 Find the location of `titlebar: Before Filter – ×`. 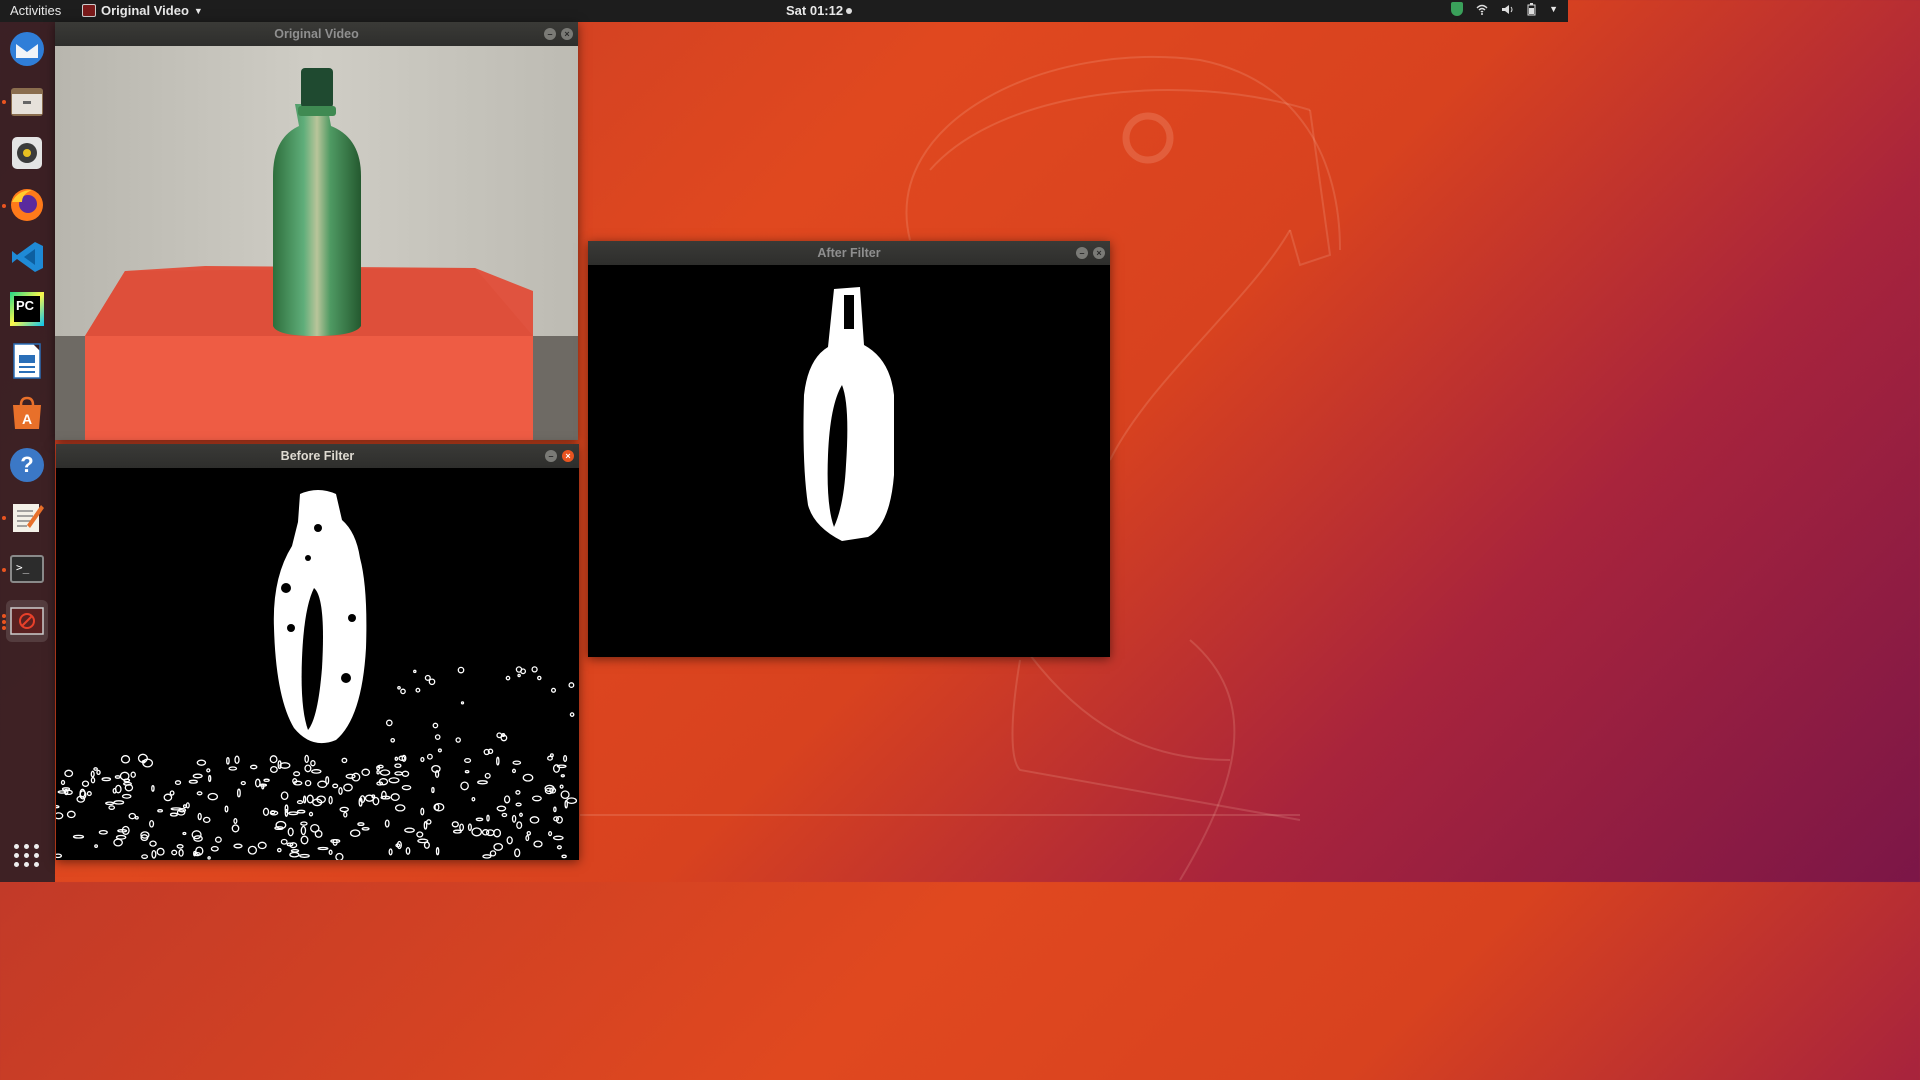

titlebar: Before Filter – × is located at coordinates (317, 456).